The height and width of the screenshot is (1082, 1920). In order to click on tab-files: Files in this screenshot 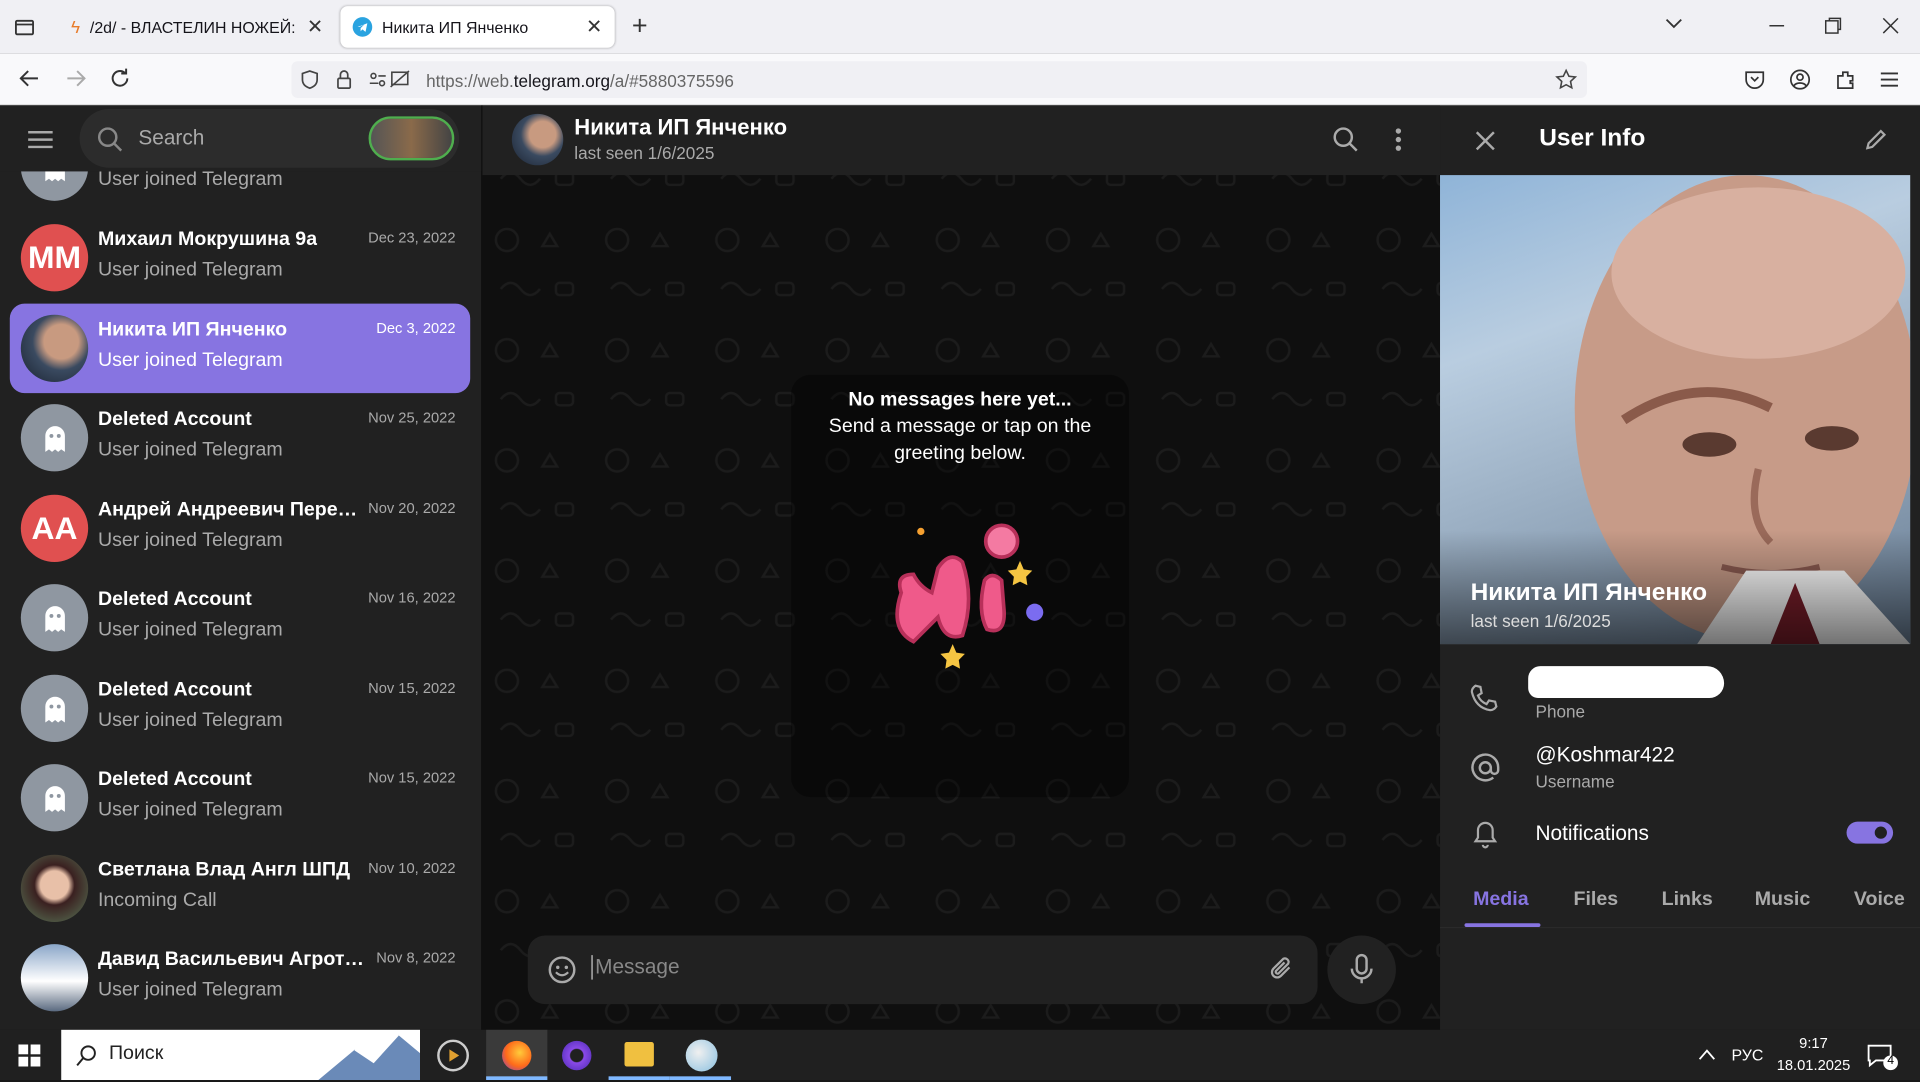, I will do `click(1595, 900)`.